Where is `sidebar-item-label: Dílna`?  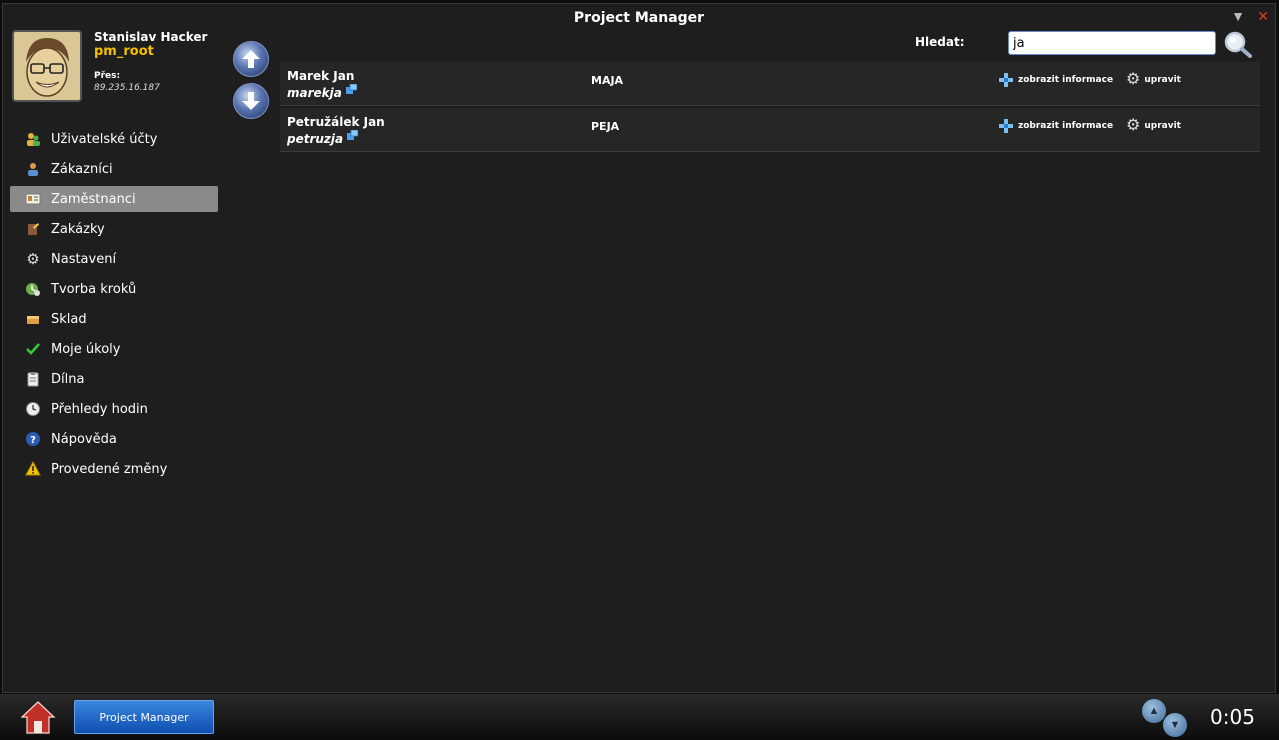
sidebar-item-label: Dílna is located at coordinates (68, 379).